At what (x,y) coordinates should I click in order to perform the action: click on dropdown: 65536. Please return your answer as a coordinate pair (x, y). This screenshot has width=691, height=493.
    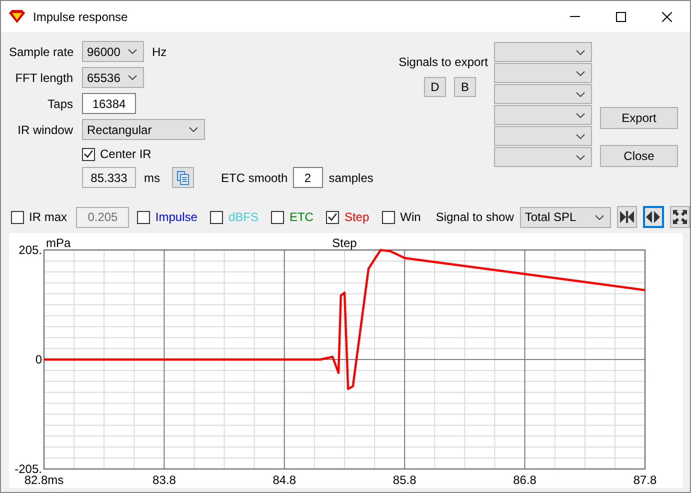
    Looking at the image, I should click on (113, 77).